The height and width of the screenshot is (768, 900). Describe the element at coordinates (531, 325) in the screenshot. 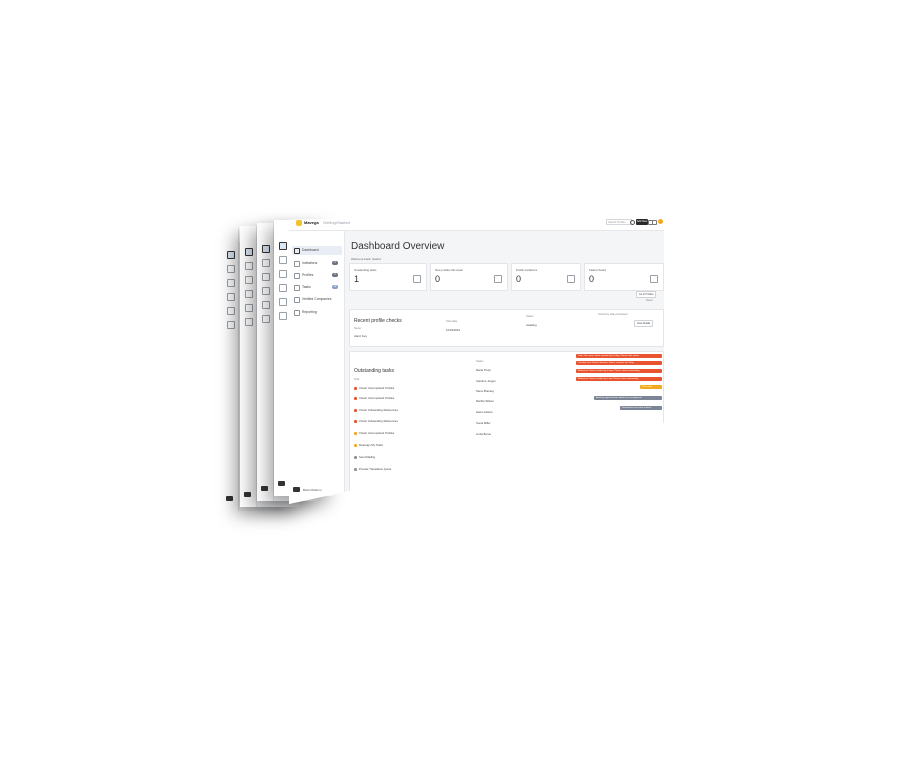

I see `table-cell: Awaiting` at that location.